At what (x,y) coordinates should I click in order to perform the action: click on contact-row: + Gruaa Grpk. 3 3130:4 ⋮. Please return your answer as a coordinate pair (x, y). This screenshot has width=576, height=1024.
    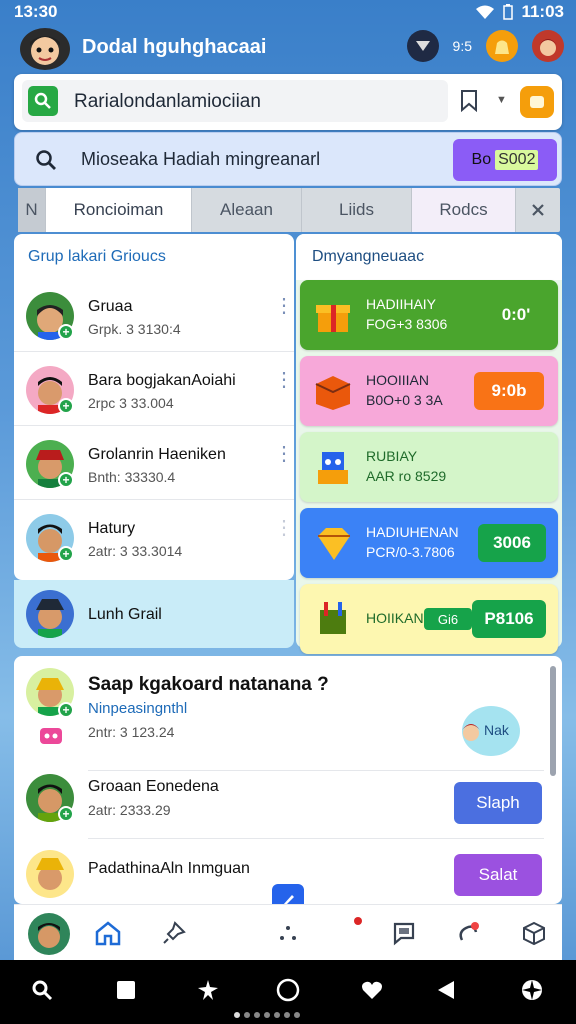
    Looking at the image, I should click on (154, 315).